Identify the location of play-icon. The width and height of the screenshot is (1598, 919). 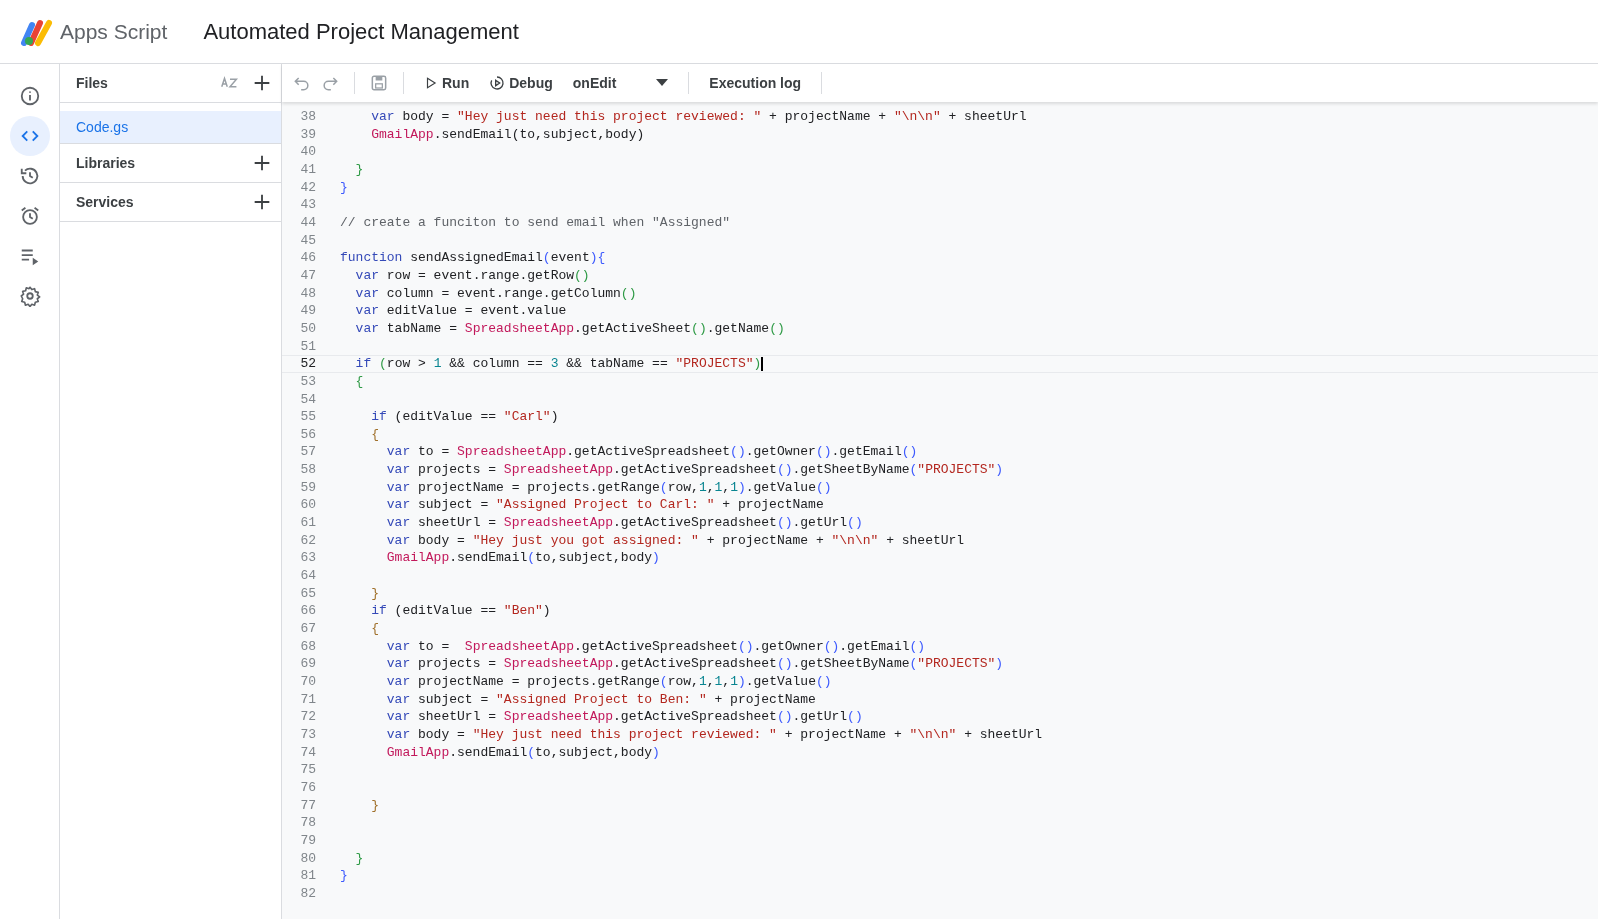
(431, 83).